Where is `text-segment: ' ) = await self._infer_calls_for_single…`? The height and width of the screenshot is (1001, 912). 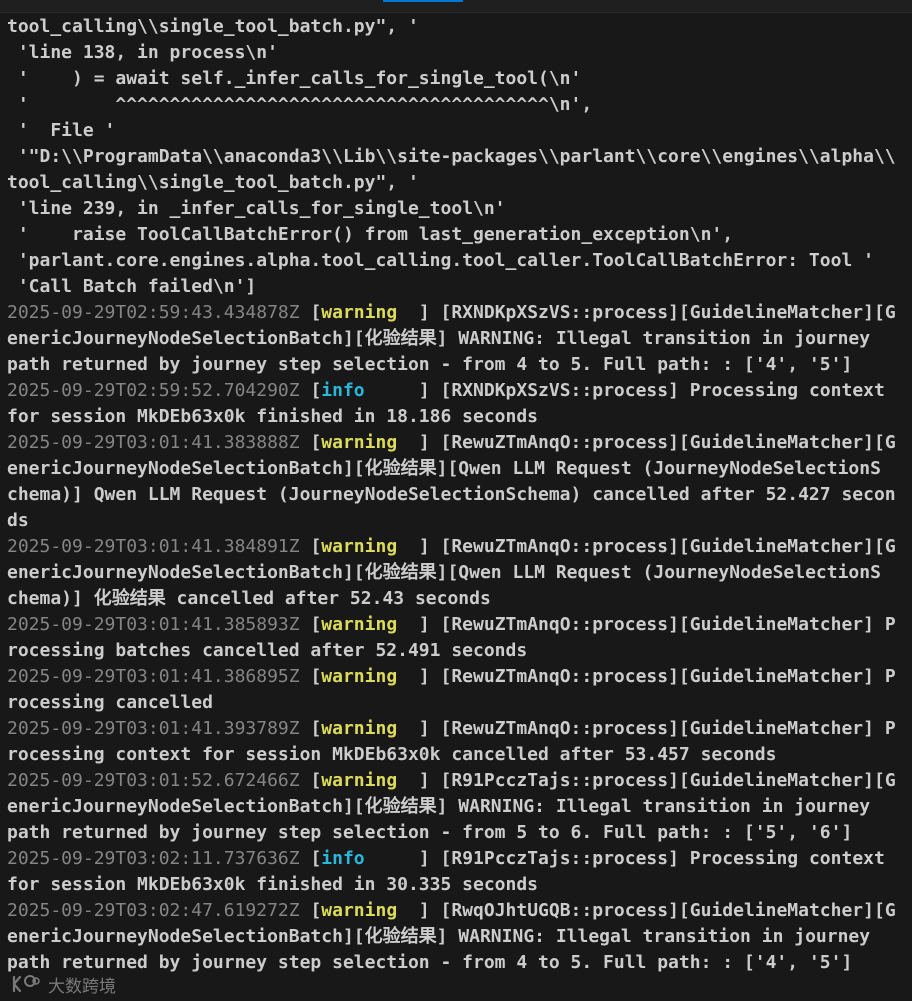
text-segment: ' ) = await self._infer_calls_for_single… is located at coordinates (294, 78).